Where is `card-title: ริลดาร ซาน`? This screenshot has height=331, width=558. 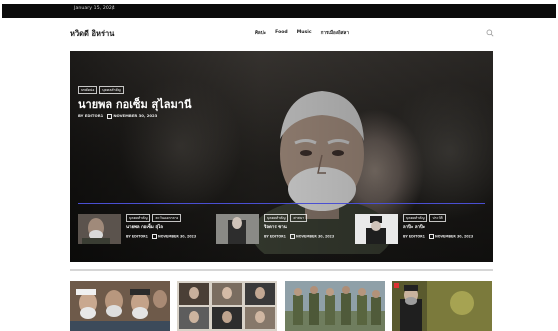 card-title: ริลดาร ซาน is located at coordinates (275, 226).